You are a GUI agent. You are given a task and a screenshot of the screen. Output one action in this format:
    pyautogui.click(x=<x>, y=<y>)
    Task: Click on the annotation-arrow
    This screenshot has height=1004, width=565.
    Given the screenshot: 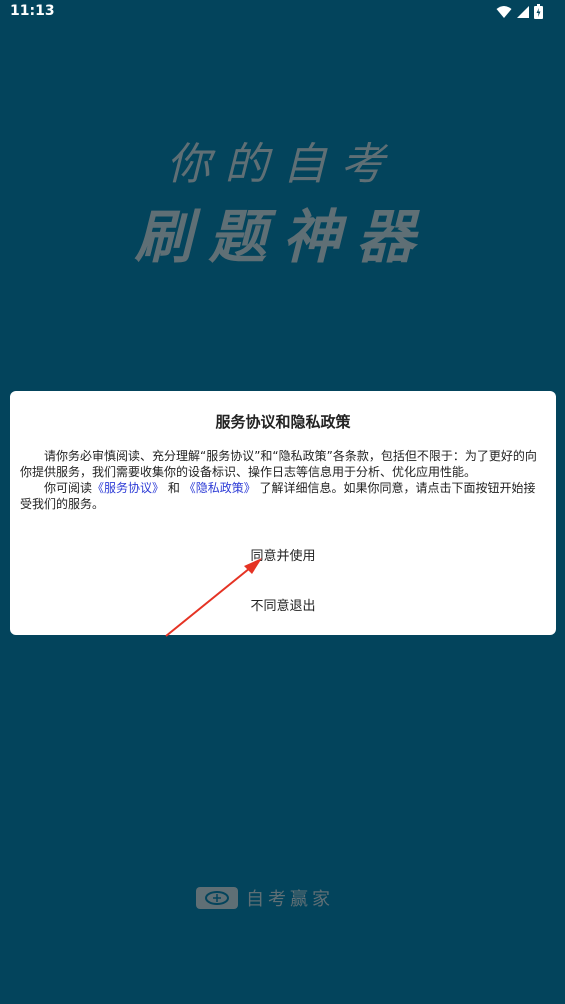 What is the action you would take?
    pyautogui.click(x=213, y=597)
    